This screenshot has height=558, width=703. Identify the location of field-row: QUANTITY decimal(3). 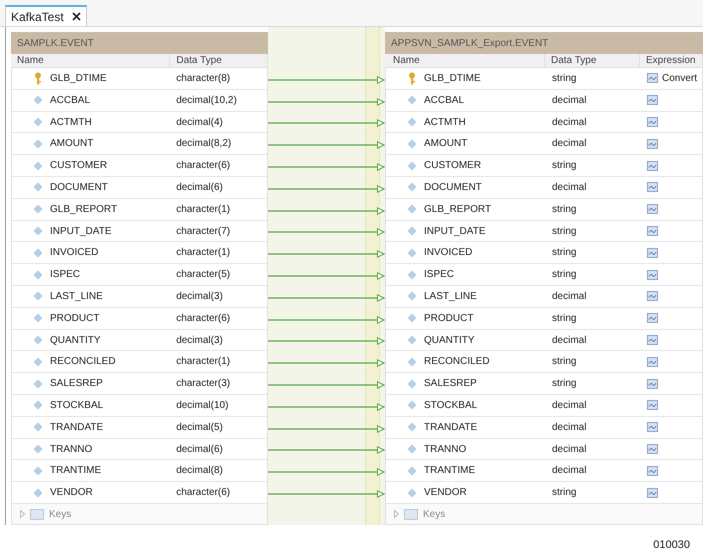
(139, 340).